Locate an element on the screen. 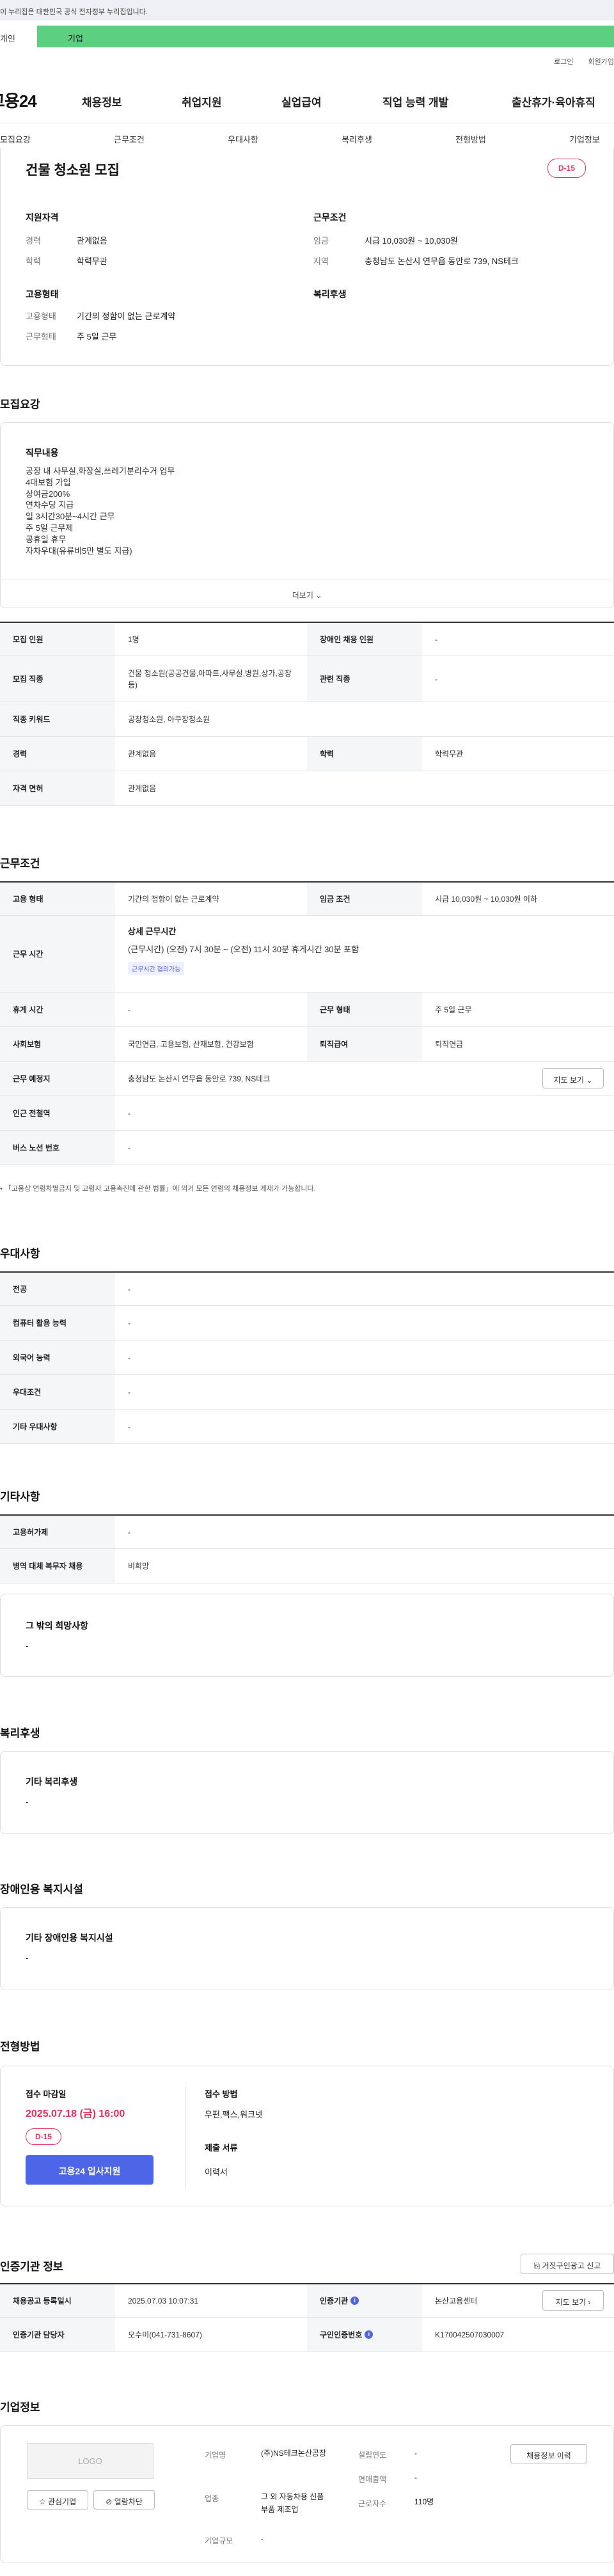 The height and width of the screenshot is (2576, 614). favorite-company-button: ☆ 관심기업 is located at coordinates (57, 2499).